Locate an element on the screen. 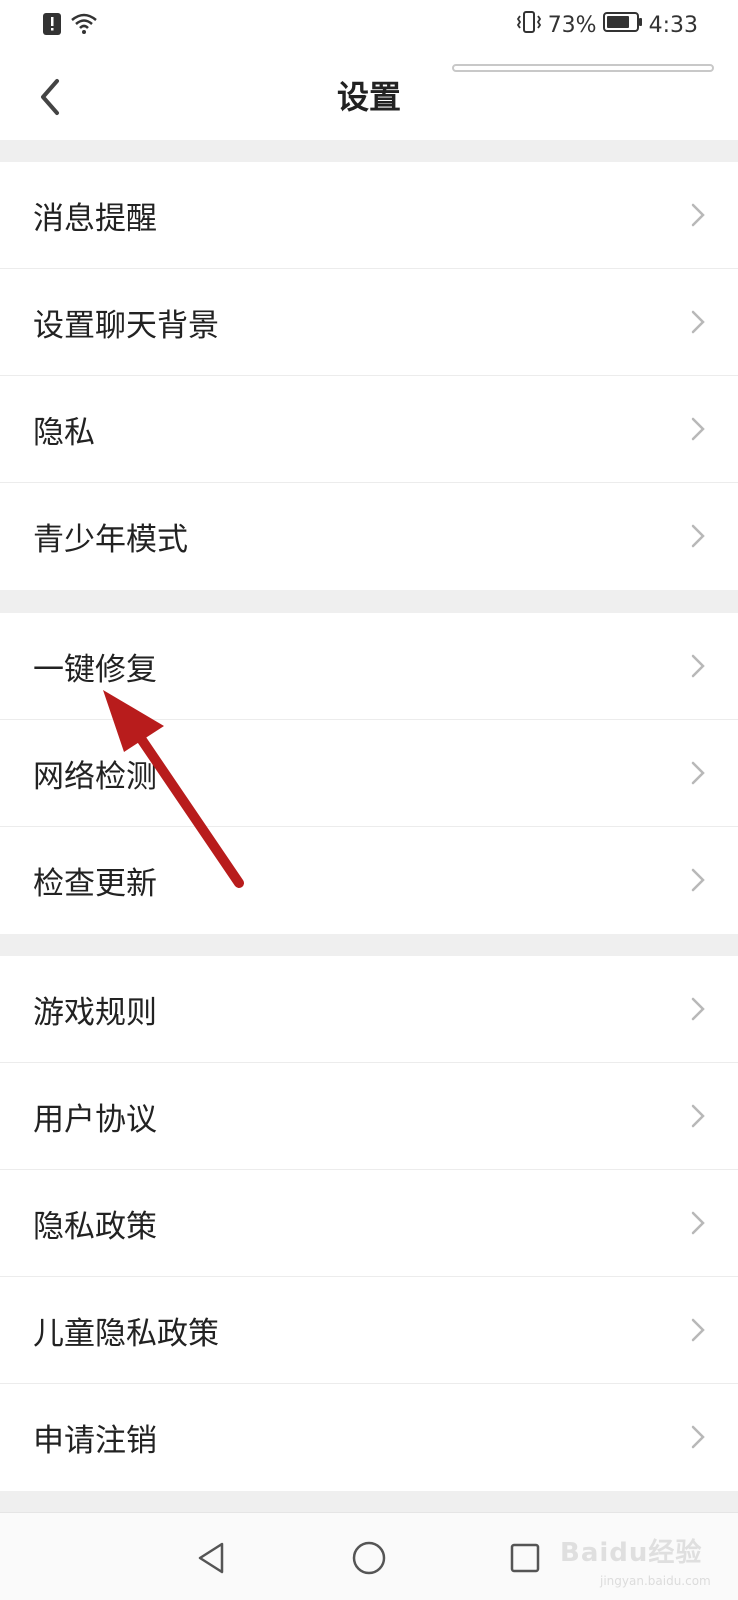  clock: 4:33 is located at coordinates (673, 25).